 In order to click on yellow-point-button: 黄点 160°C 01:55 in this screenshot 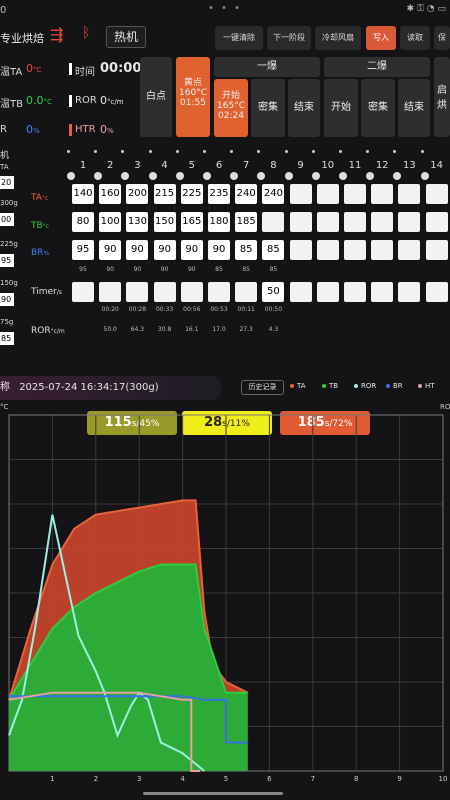, I will do `click(193, 97)`.